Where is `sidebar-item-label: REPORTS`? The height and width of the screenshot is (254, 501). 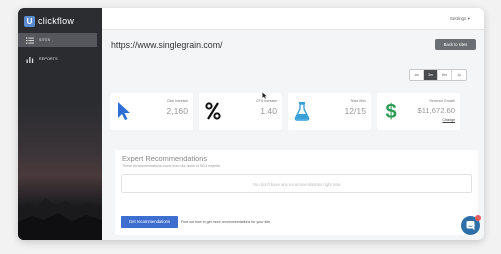 sidebar-item-label: REPORTS is located at coordinates (48, 59).